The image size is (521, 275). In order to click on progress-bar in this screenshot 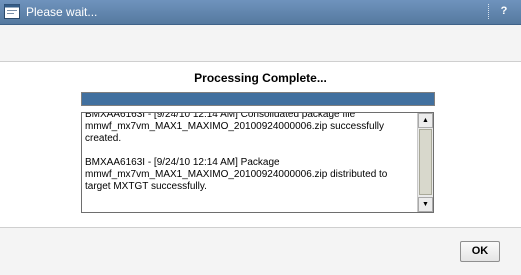, I will do `click(258, 99)`.